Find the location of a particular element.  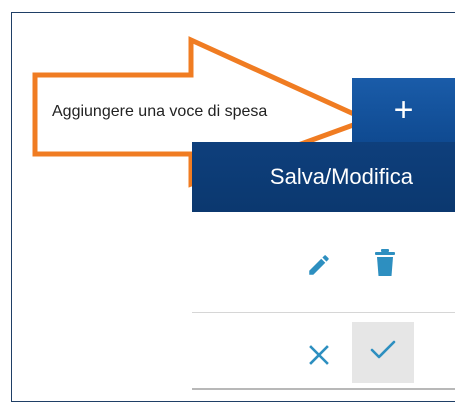

plus-icon: + is located at coordinates (403, 110).